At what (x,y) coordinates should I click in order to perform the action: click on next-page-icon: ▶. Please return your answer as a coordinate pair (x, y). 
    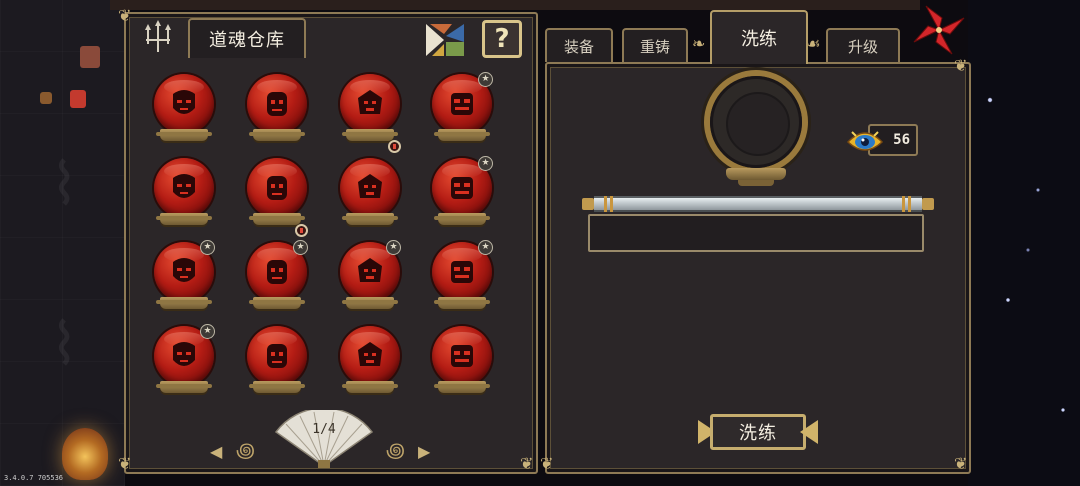
    Looking at the image, I should click on (424, 451).